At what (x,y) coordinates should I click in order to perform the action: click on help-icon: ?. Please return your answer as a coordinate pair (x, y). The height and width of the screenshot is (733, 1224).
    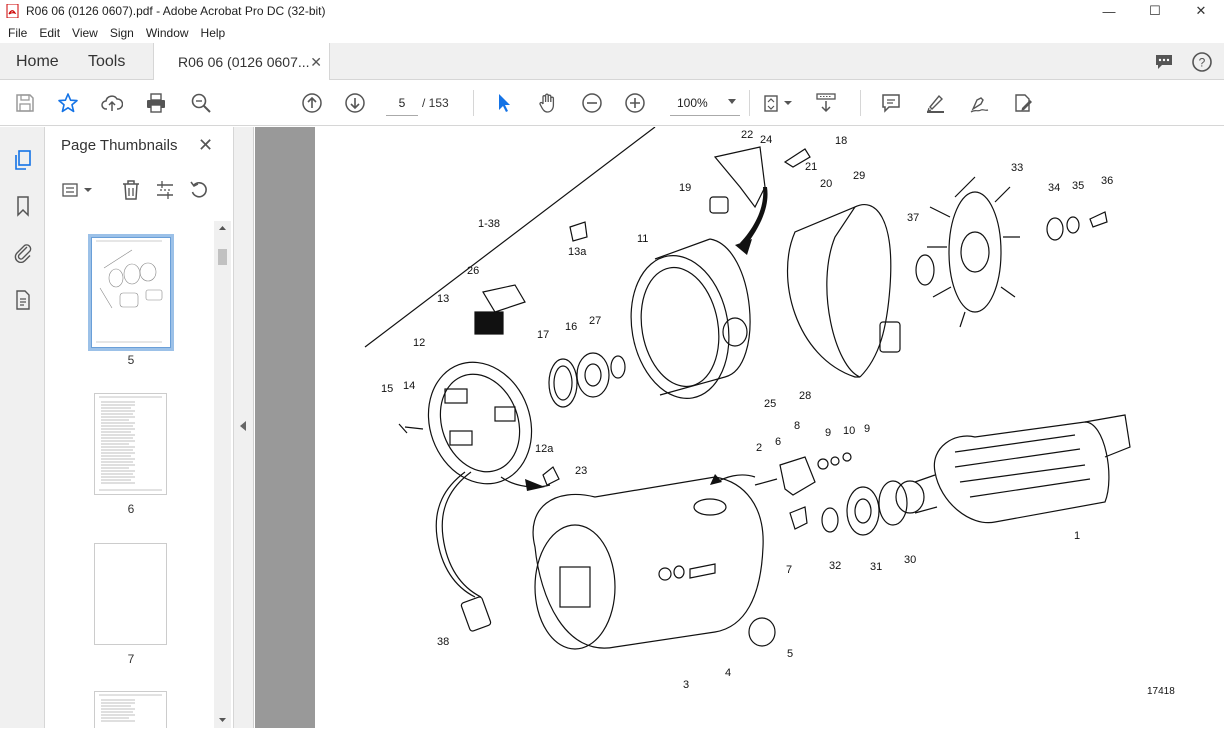
    Looking at the image, I should click on (1202, 62).